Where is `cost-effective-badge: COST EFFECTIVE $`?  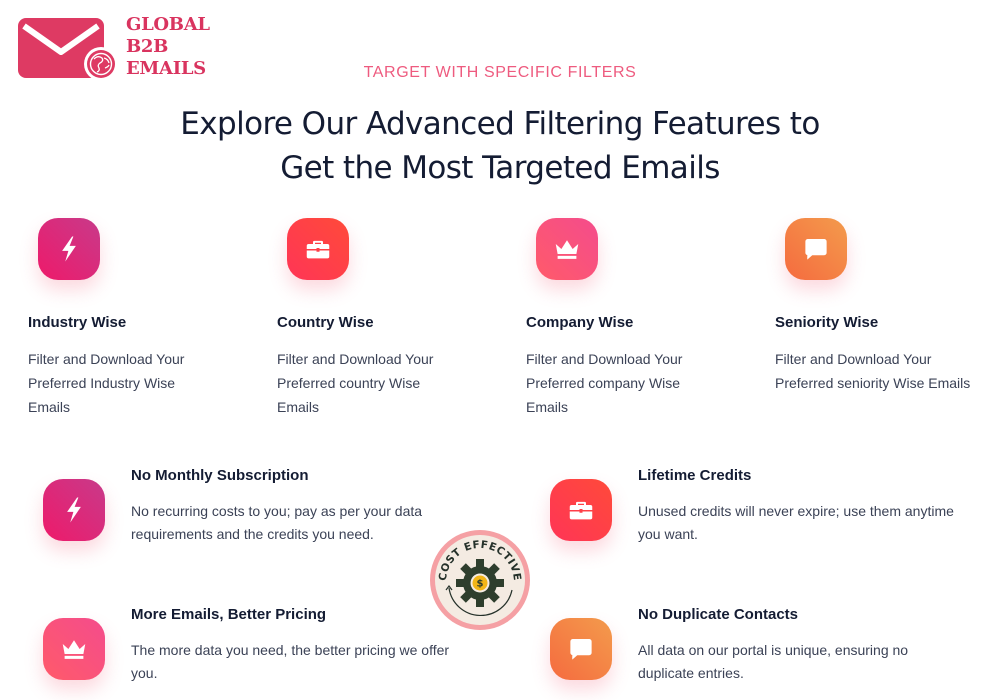 cost-effective-badge: COST EFFECTIVE $ is located at coordinates (480, 580).